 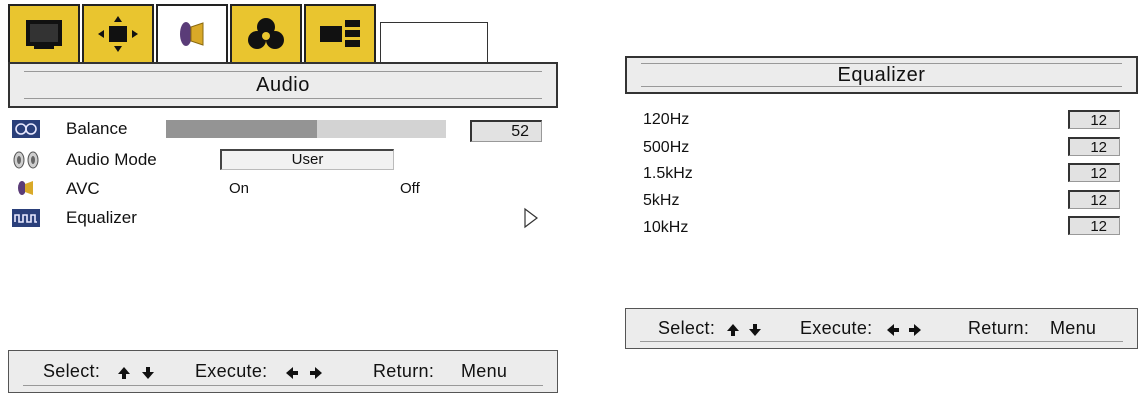 What do you see at coordinates (506, 131) in the screenshot?
I see `balance-value: 52` at bounding box center [506, 131].